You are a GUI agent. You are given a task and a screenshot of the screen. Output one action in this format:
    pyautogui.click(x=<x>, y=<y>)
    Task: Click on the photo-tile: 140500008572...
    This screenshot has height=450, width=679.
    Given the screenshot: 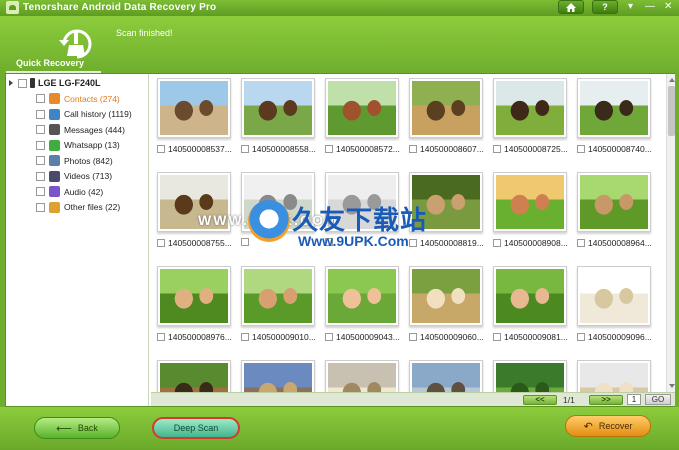 What is the action you would take?
    pyautogui.click(x=359, y=114)
    